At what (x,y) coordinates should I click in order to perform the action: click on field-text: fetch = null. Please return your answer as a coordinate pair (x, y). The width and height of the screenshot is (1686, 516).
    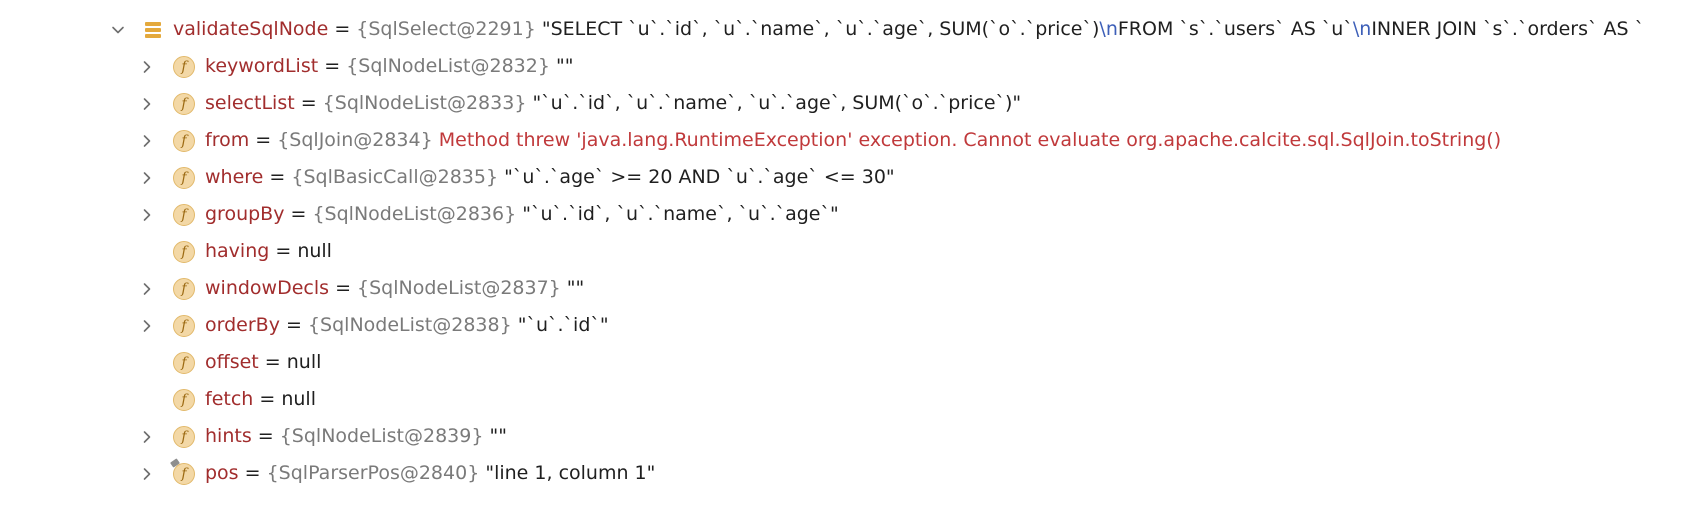
    Looking at the image, I should click on (260, 399).